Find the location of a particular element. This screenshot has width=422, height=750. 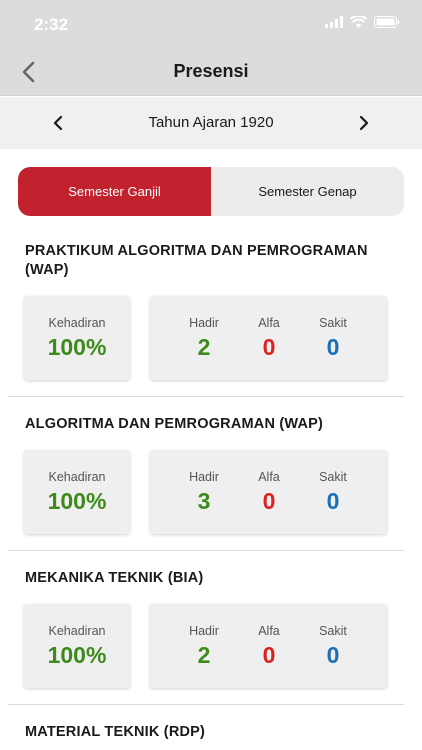

navigation-bar: Presensi is located at coordinates (211, 71).